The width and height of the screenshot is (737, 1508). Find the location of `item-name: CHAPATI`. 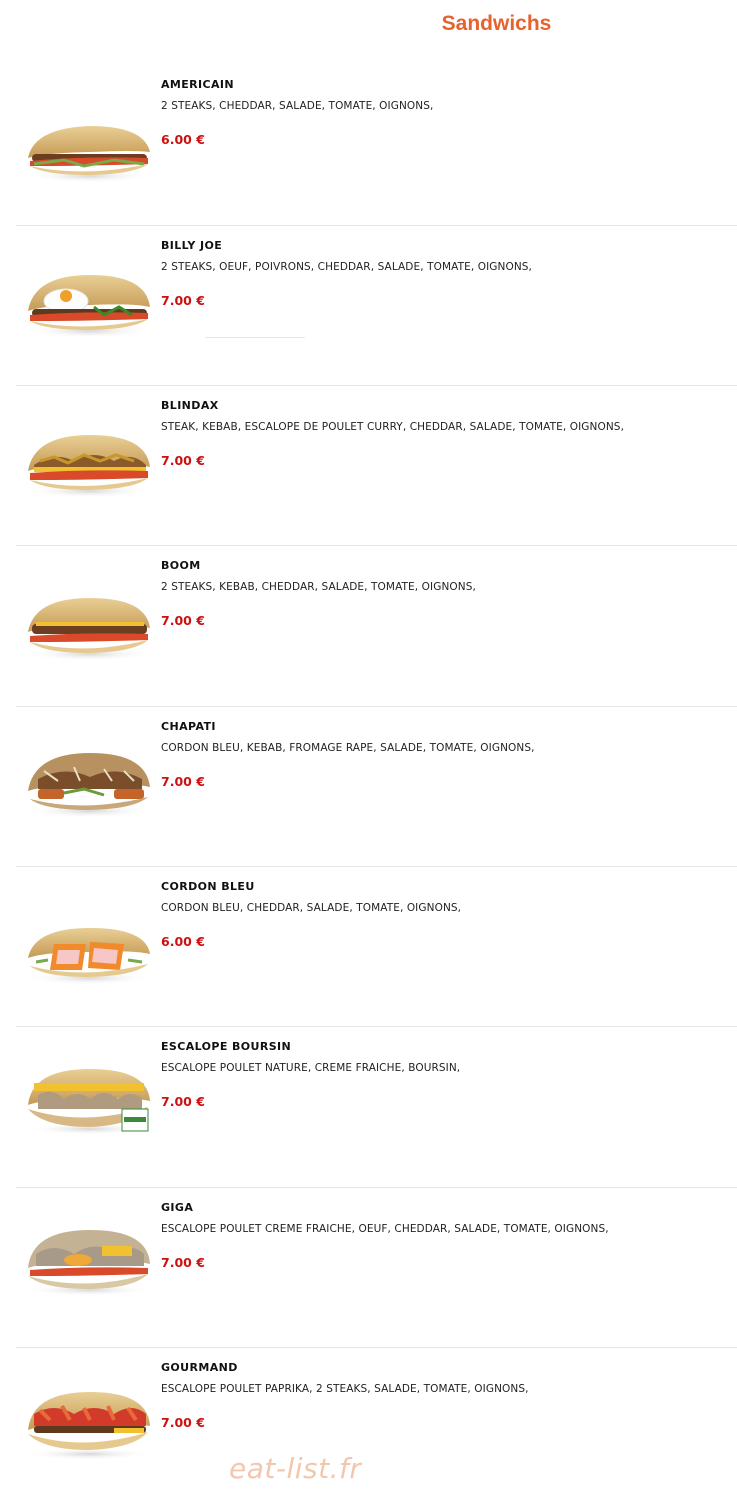

item-name: CHAPATI is located at coordinates (188, 726).